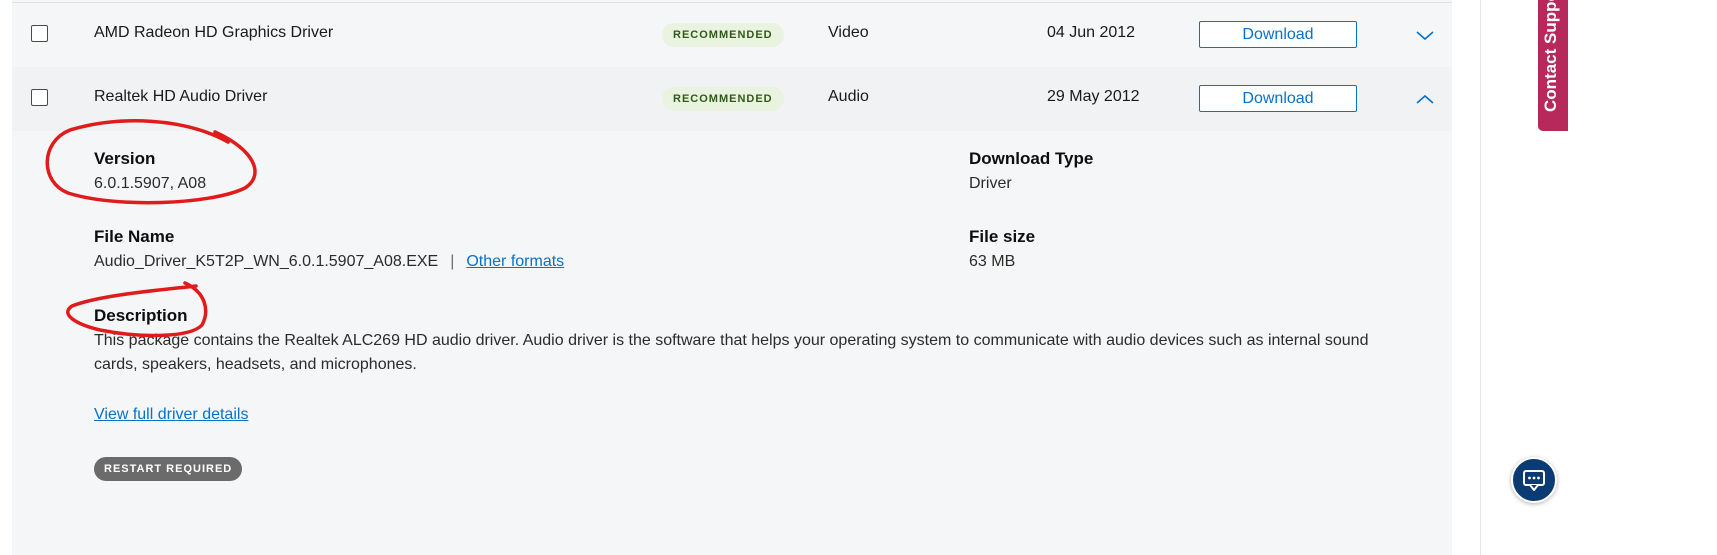  What do you see at coordinates (1550, 56) in the screenshot?
I see `contact-support-label: Contact Support` at bounding box center [1550, 56].